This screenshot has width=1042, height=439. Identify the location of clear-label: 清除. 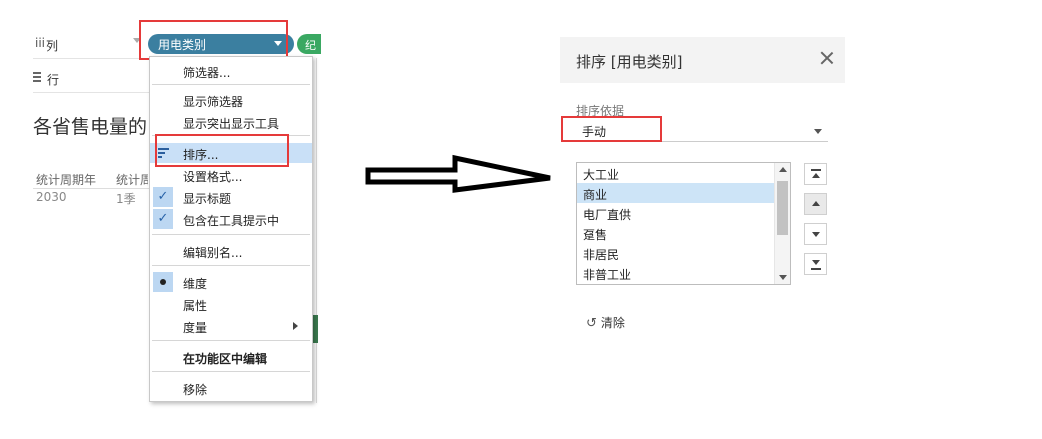
(612, 323).